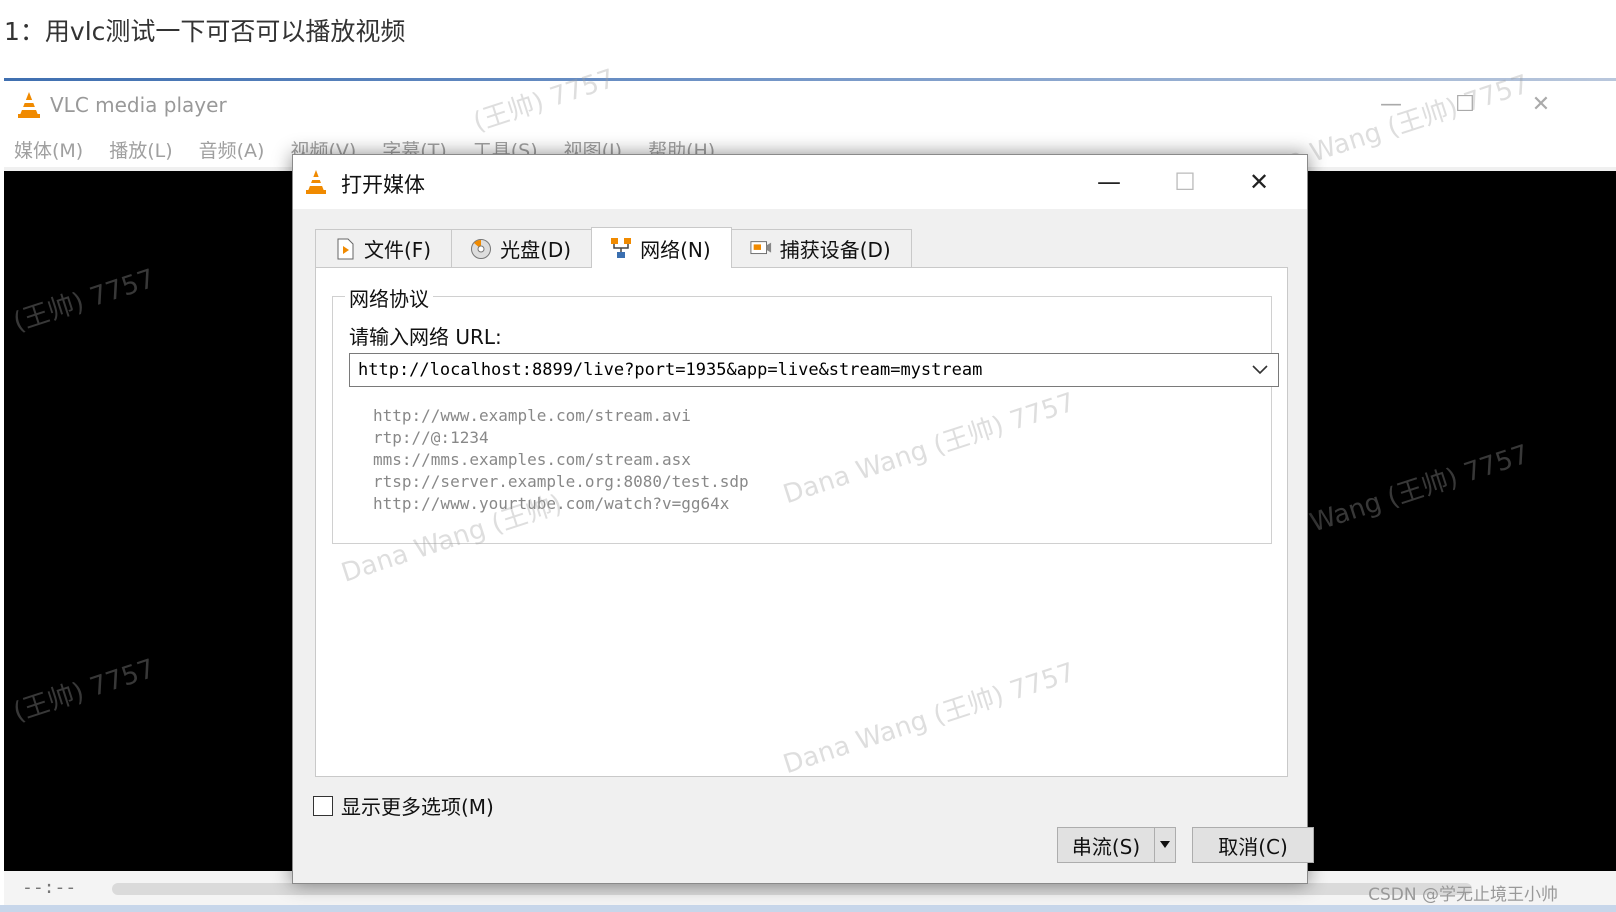  What do you see at coordinates (138, 105) in the screenshot?
I see `vlc-window-title: VLC media player` at bounding box center [138, 105].